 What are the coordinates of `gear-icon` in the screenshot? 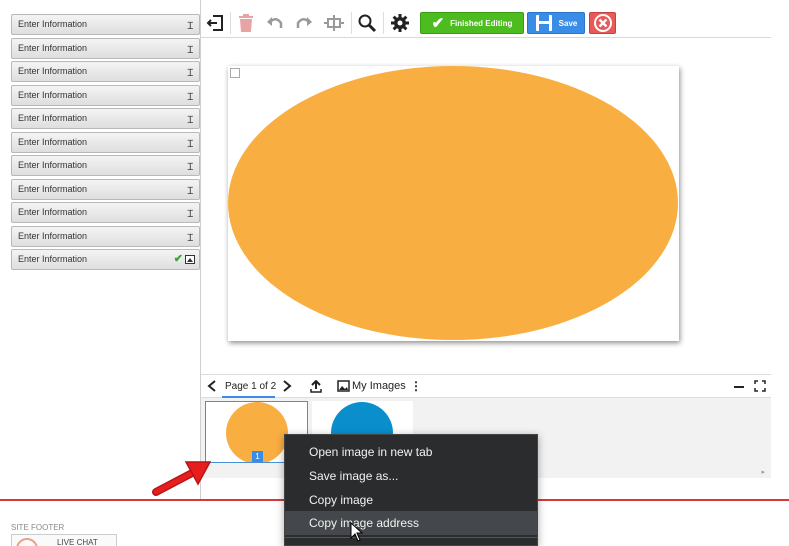 It's located at (400, 23).